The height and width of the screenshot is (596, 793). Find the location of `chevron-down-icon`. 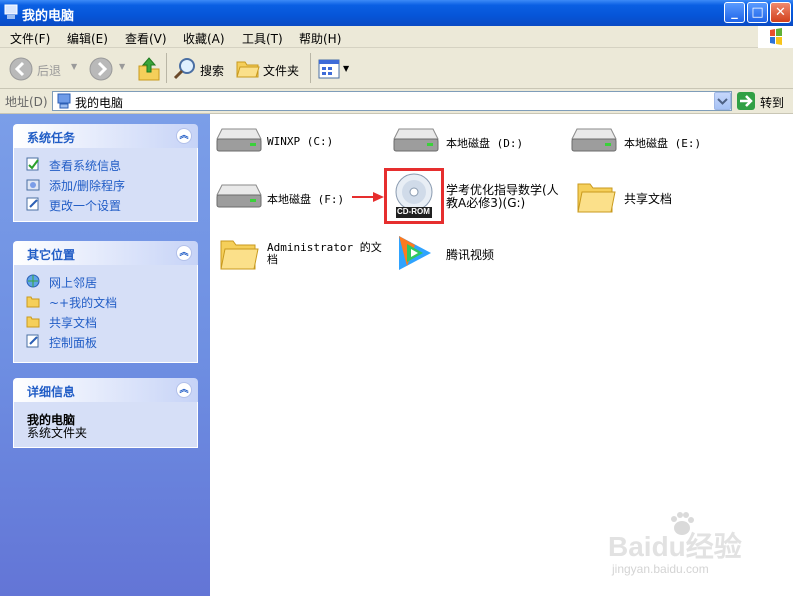

chevron-down-icon is located at coordinates (722, 101).